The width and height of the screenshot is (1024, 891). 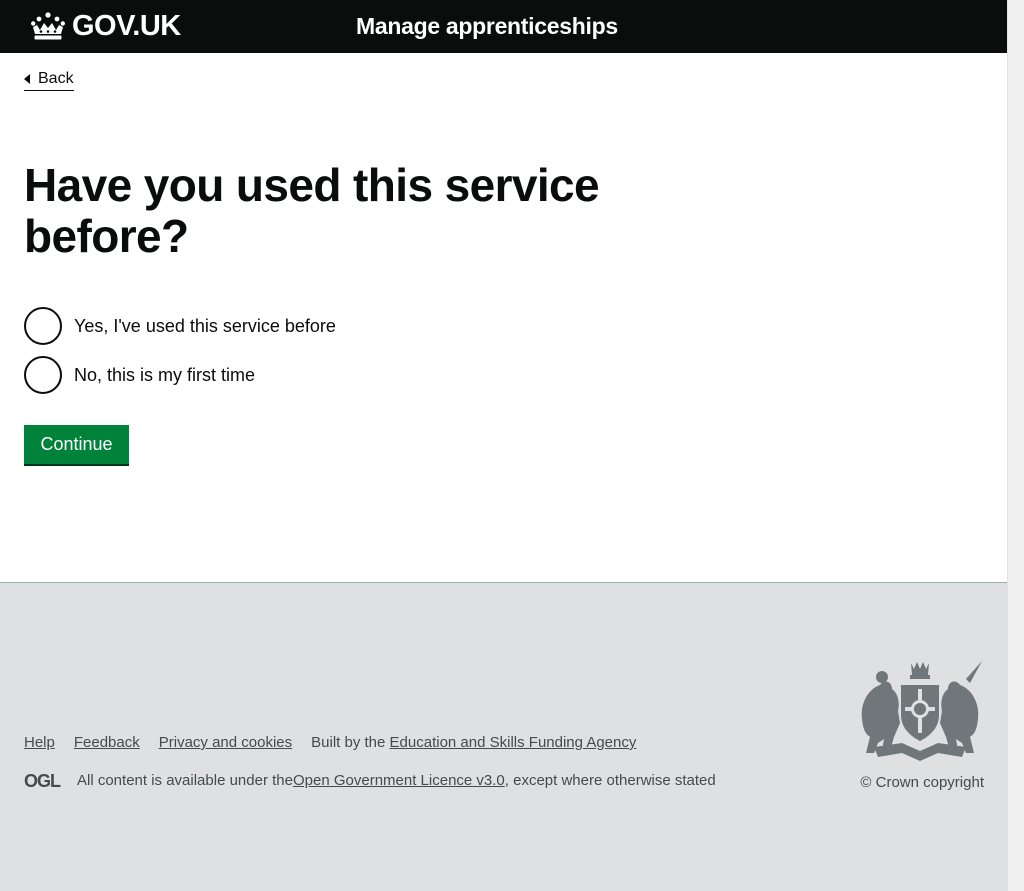 I want to click on back-link: Back, so click(x=49, y=80).